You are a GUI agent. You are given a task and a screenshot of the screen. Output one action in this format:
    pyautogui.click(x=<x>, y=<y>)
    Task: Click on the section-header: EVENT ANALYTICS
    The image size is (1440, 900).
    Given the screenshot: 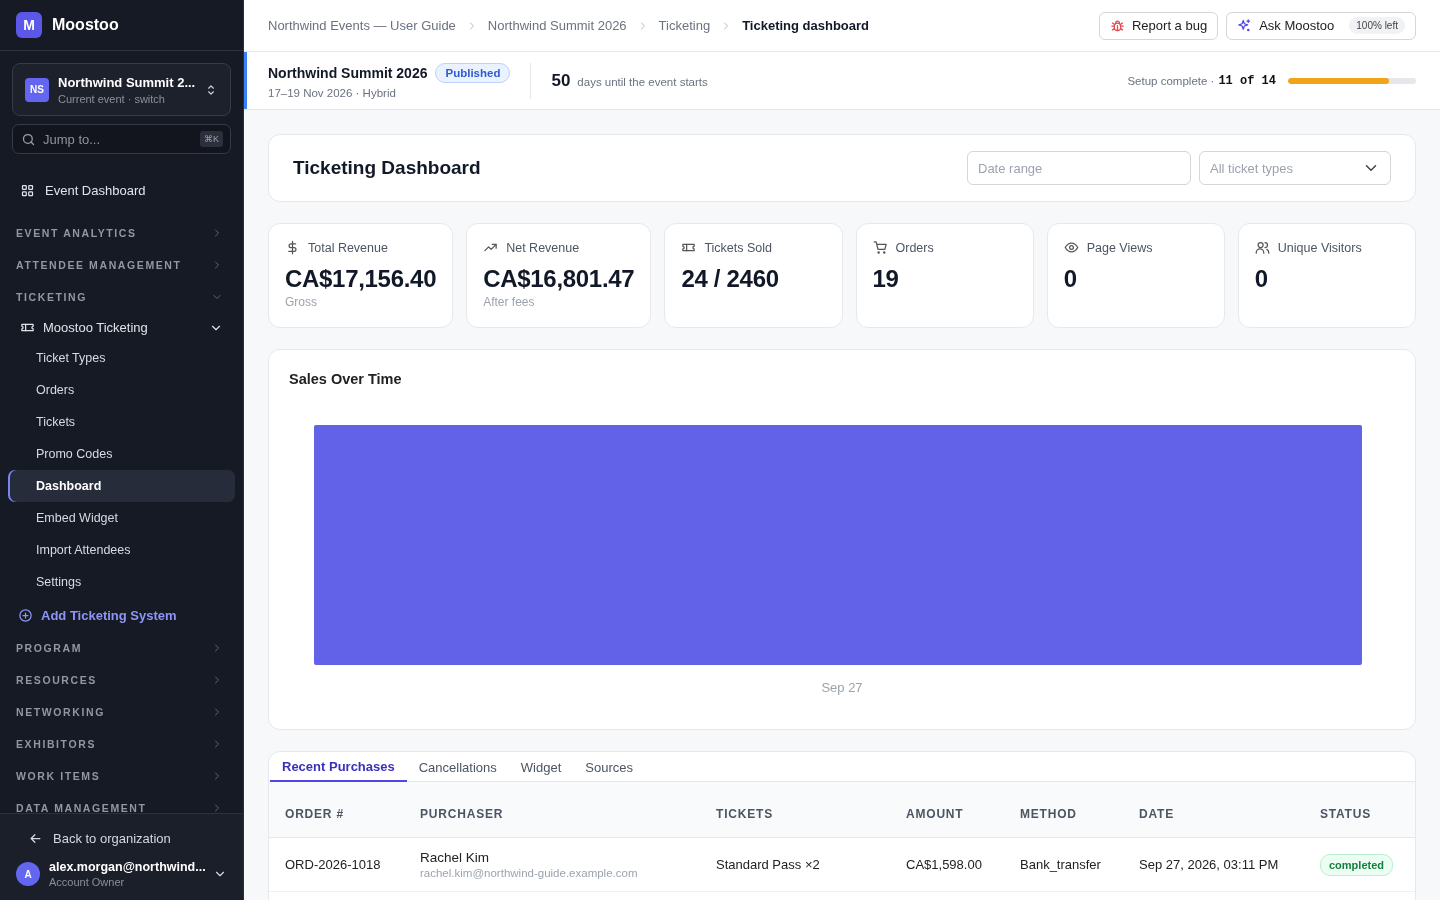 What is the action you would take?
    pyautogui.click(x=121, y=233)
    